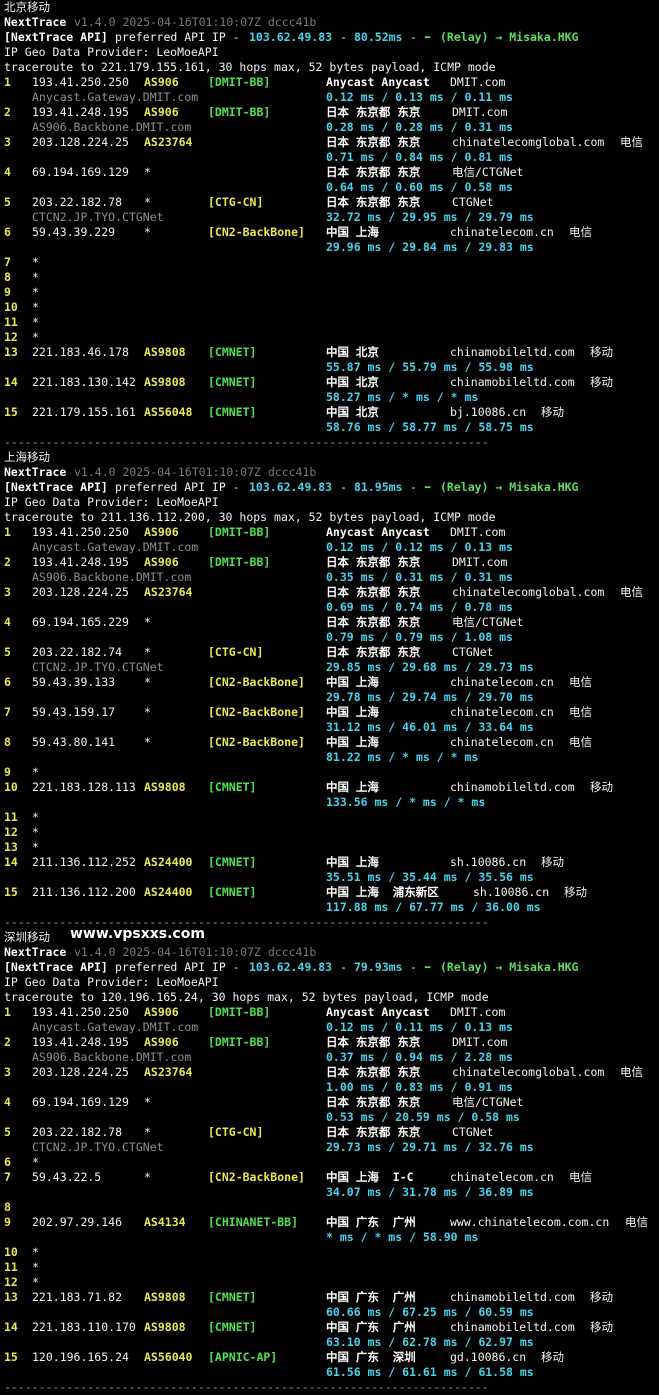  I want to click on api-text: preferred API IP -, so click(177, 37).